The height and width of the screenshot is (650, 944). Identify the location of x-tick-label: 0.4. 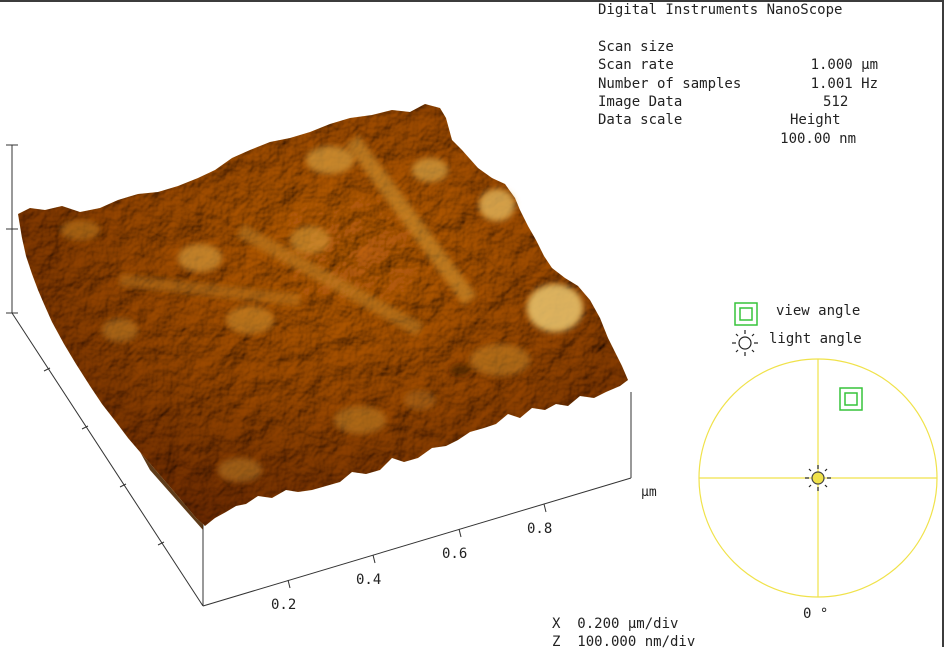
(369, 580).